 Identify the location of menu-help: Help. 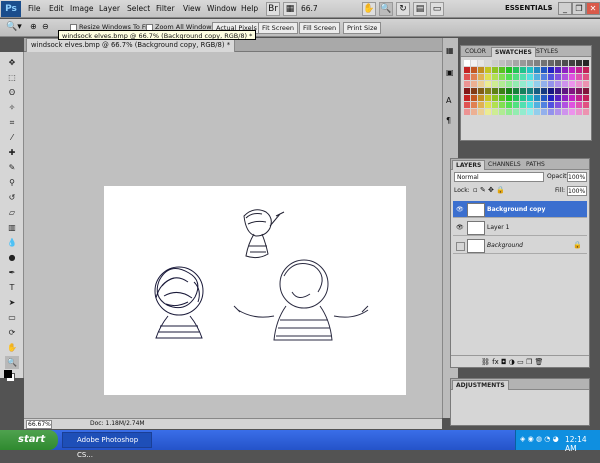
(249, 8).